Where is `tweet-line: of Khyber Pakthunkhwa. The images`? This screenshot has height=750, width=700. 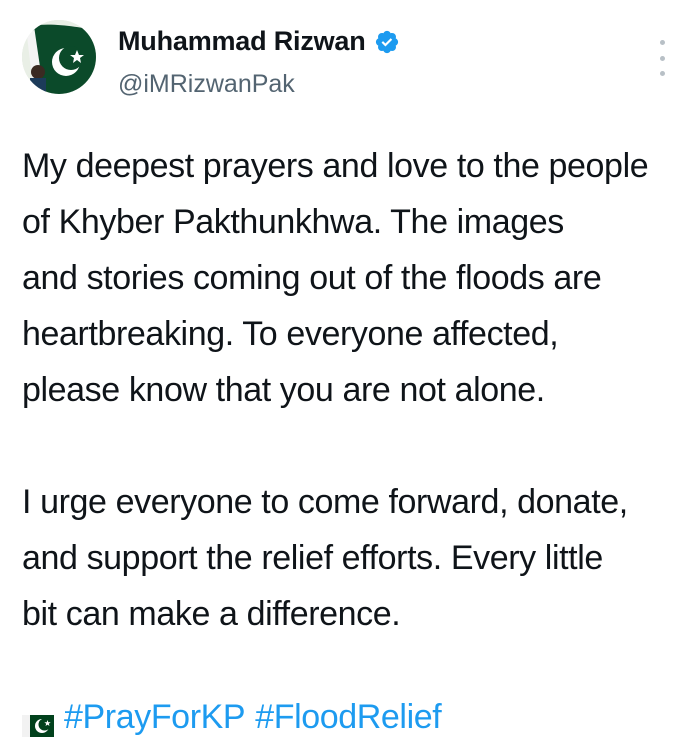
tweet-line: of Khyber Pakthunkhwa. The images is located at coordinates (293, 222).